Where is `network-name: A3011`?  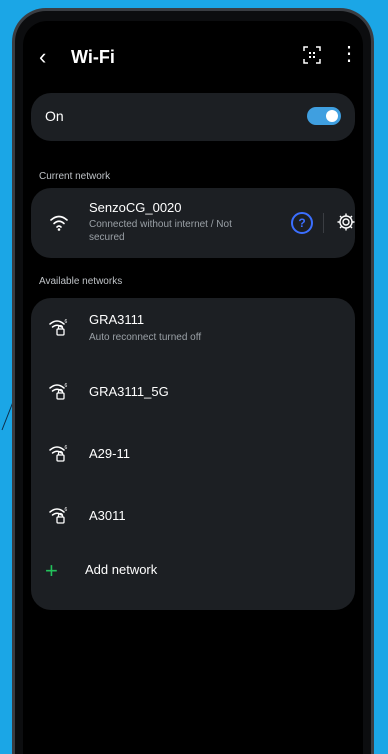 network-name: A3011 is located at coordinates (107, 515).